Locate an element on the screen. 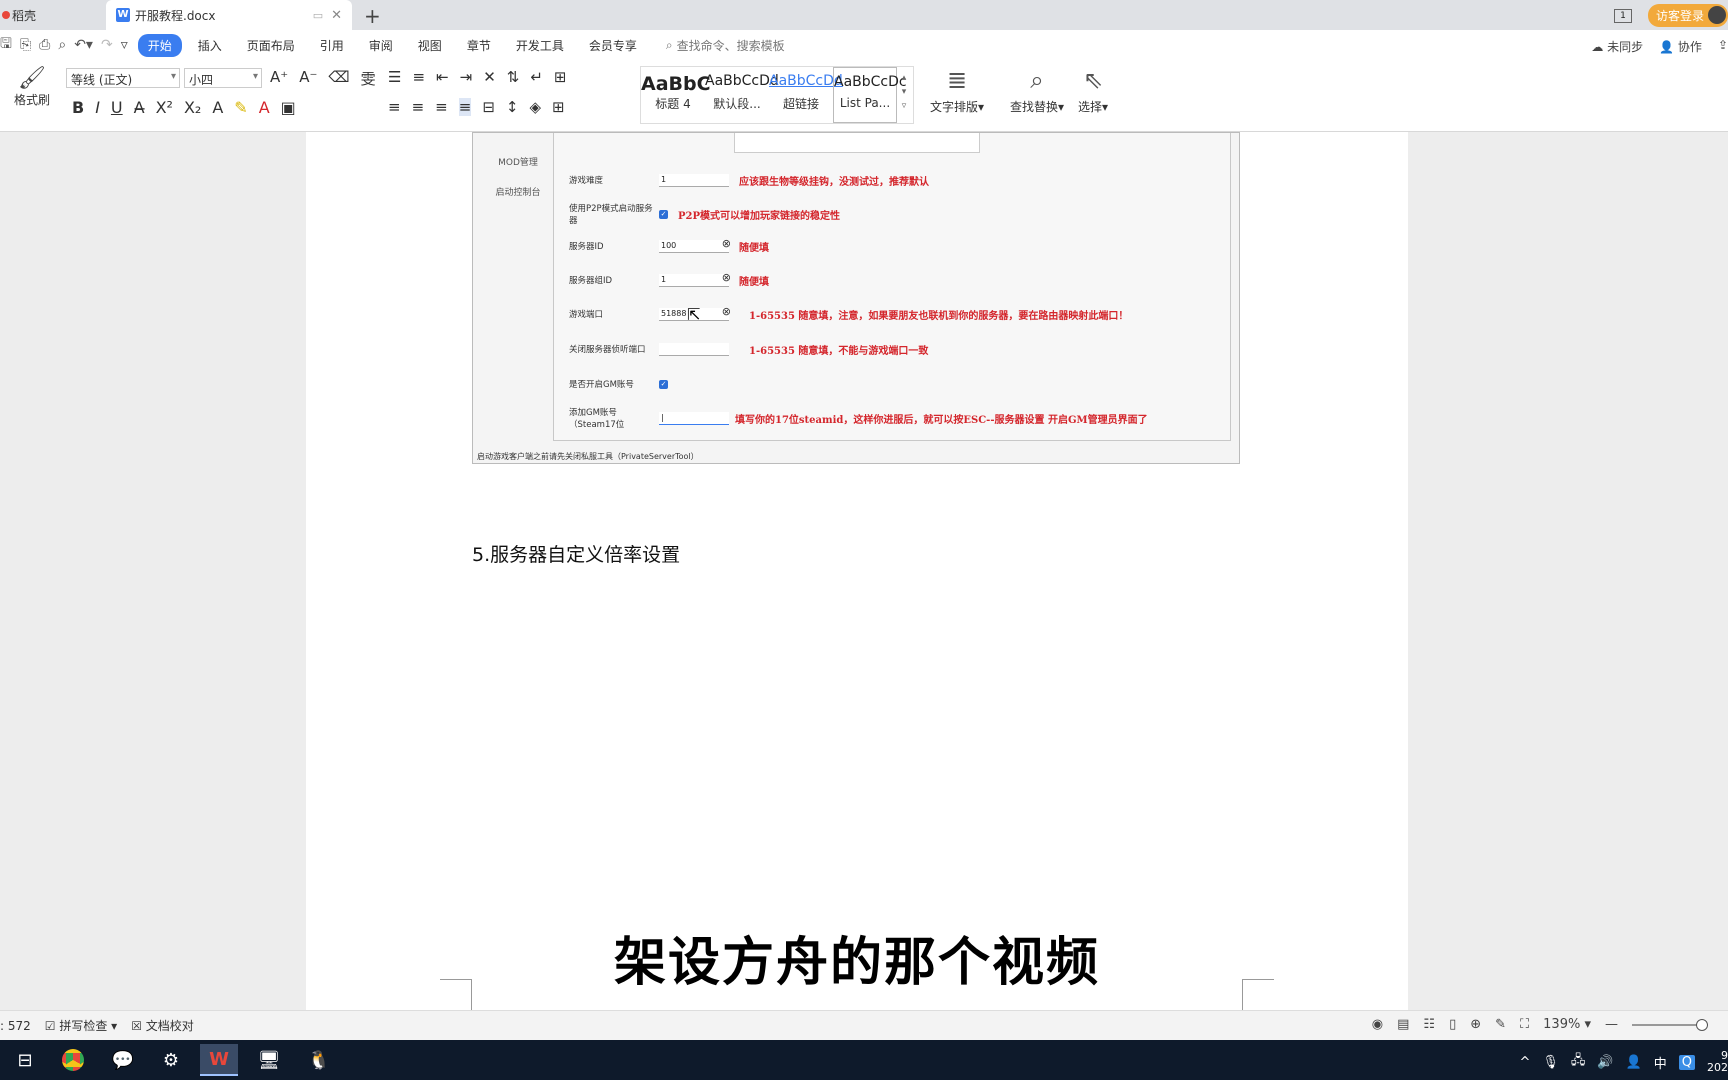 Image resolution: width=1728 pixels, height=1080 pixels. menu-home: 开始 is located at coordinates (159, 45).